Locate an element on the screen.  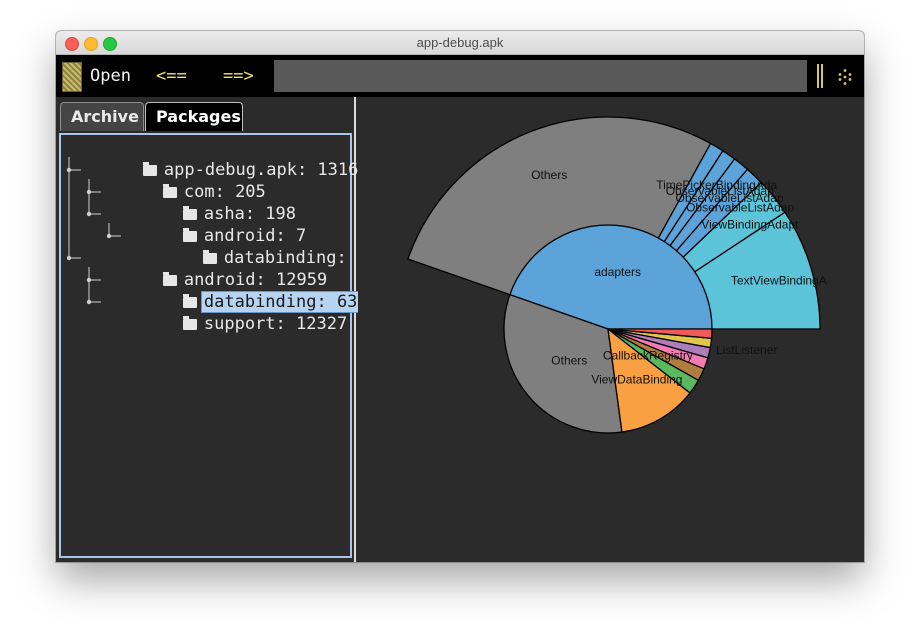
tab-archive: Archive is located at coordinates (102, 116).